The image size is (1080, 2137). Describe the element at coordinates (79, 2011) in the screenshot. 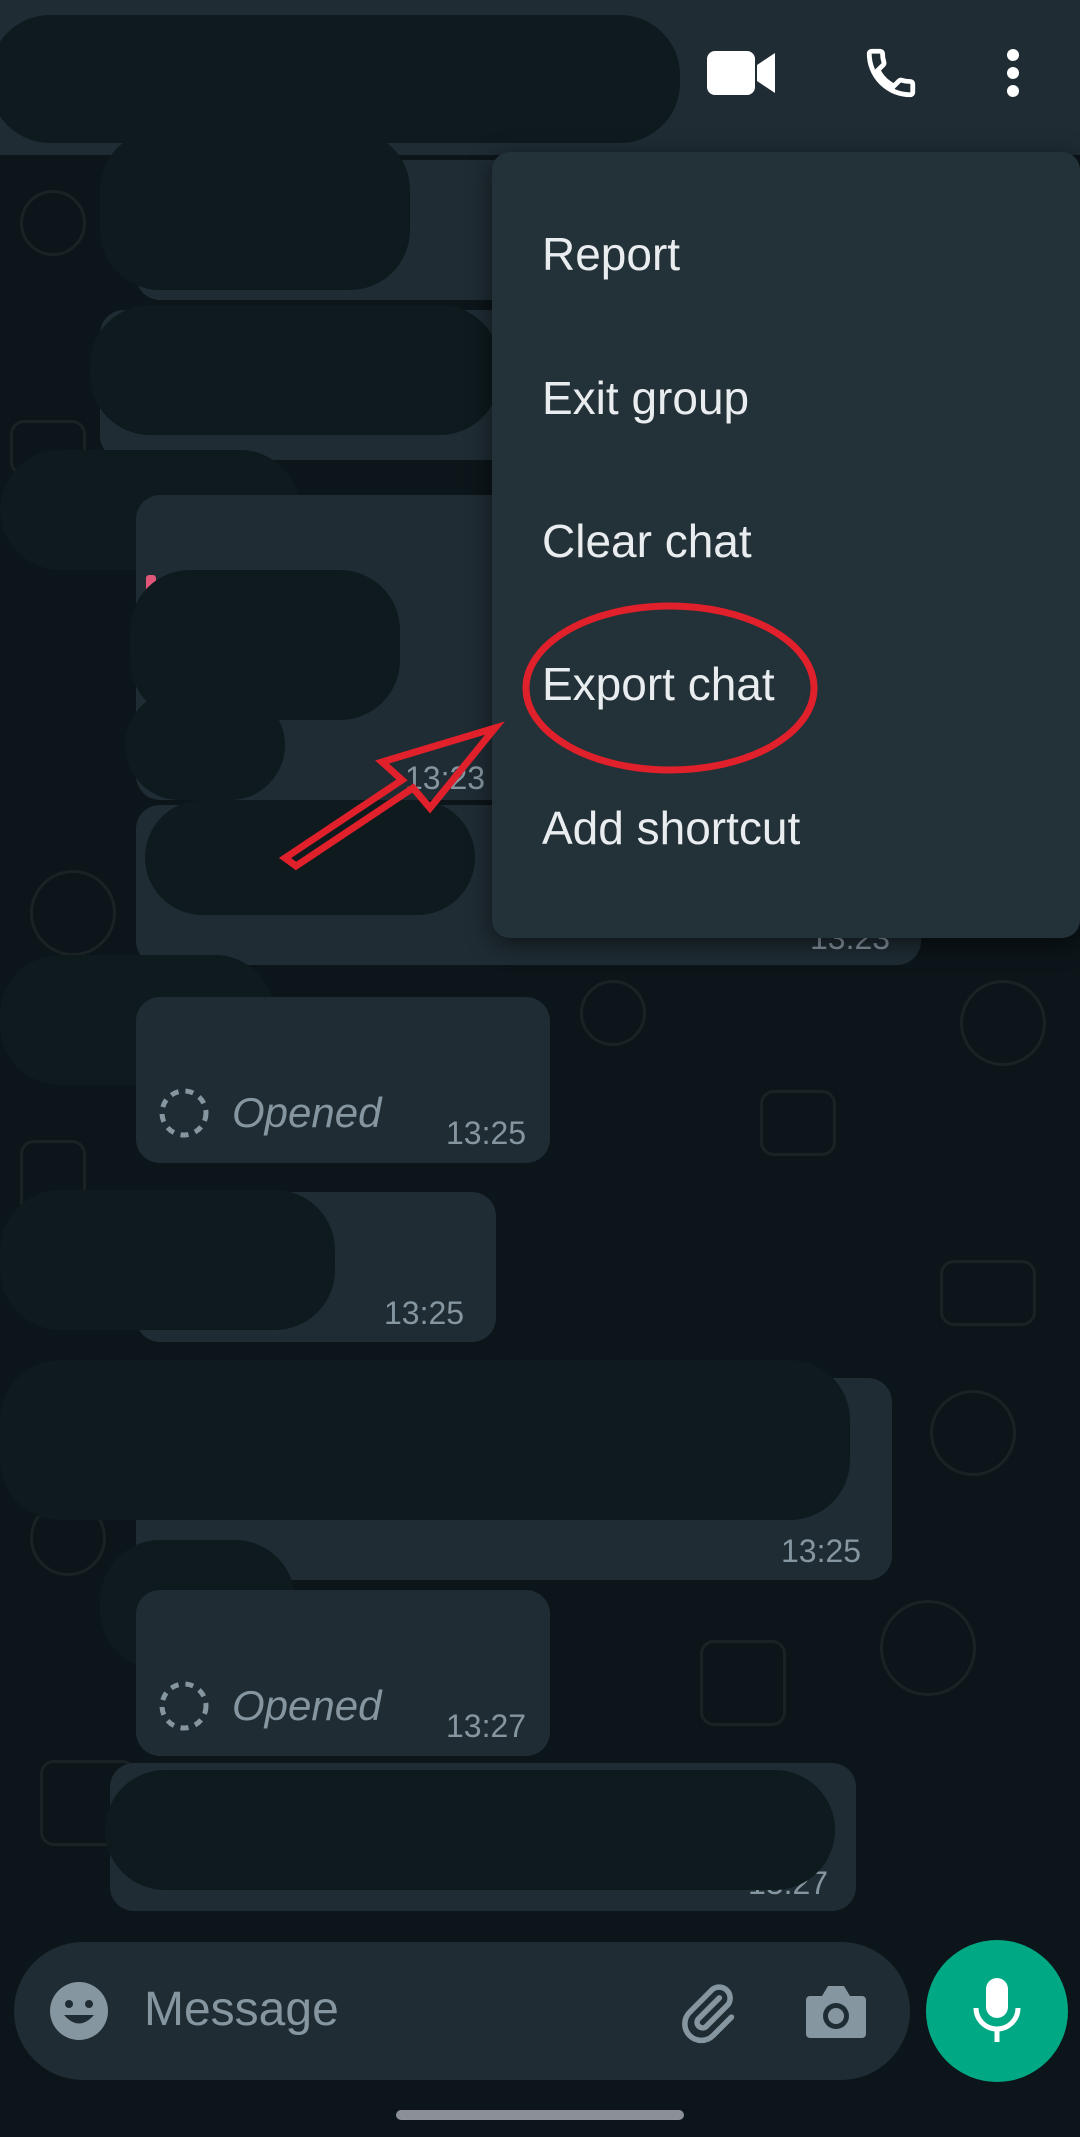

I see `emoji-icon` at that location.